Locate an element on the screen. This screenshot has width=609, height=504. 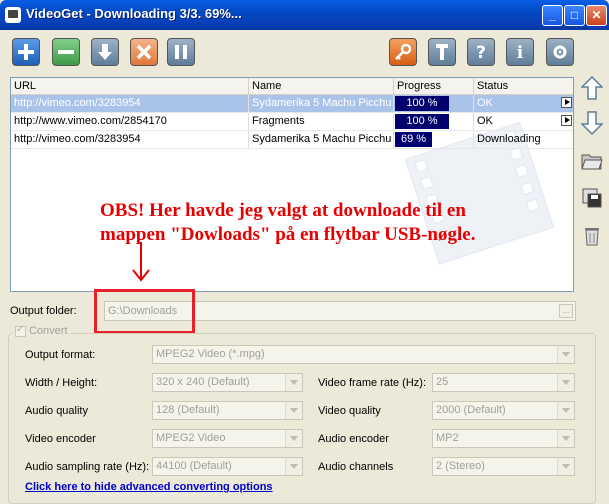
column-status: Status is located at coordinates (523, 86).